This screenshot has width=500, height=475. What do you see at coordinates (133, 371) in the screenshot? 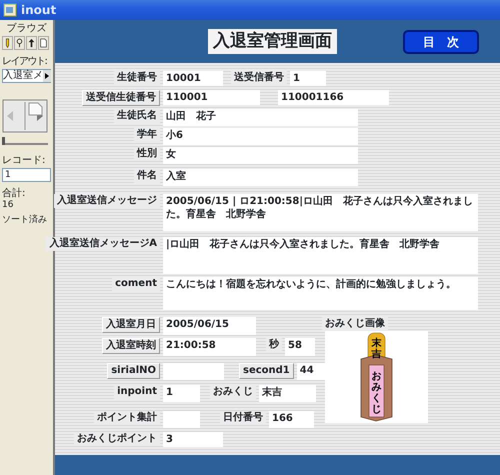
I see `field-label: sirialNO` at bounding box center [133, 371].